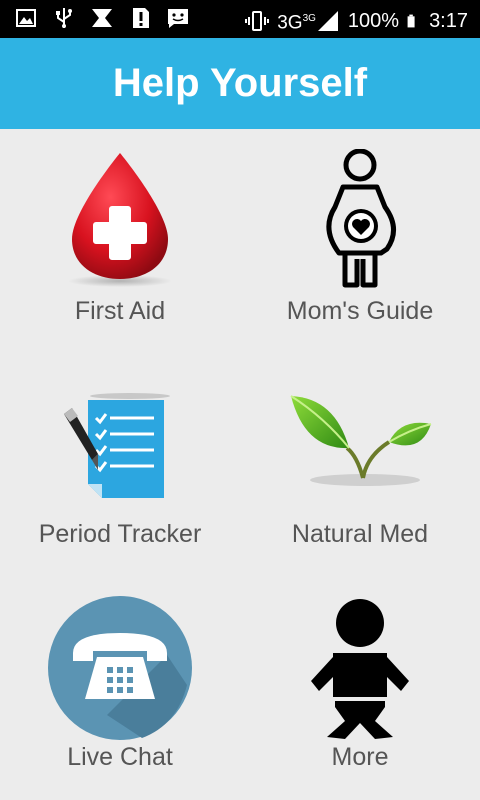 This screenshot has height=800, width=480. I want to click on signal-icon, so click(327, 21).